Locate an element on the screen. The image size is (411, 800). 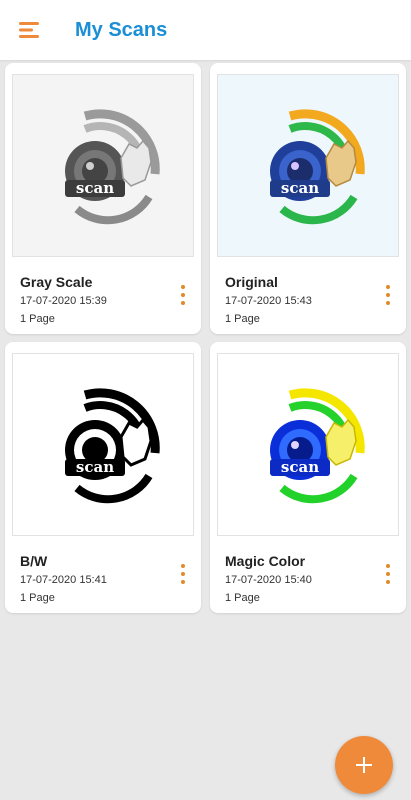
scan-date: 17-07-2020 15:41 is located at coordinates (63, 580).